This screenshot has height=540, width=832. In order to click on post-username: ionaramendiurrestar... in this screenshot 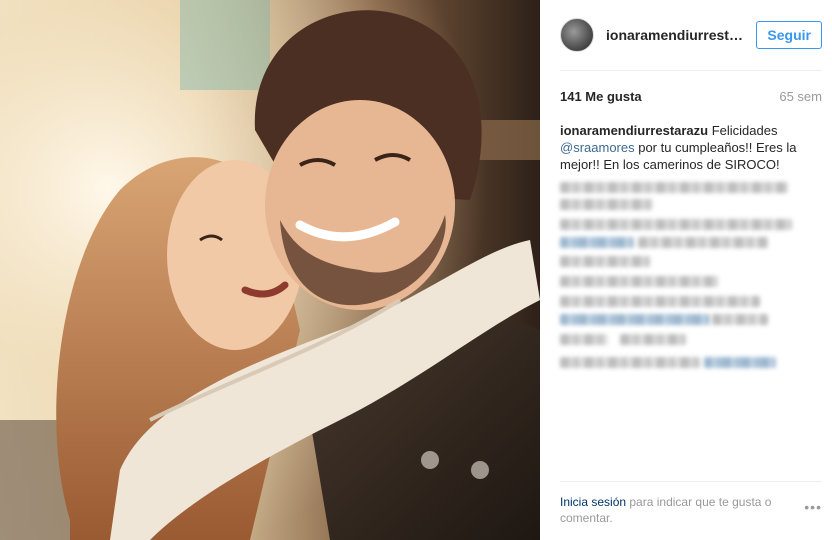, I will do `click(676, 35)`.